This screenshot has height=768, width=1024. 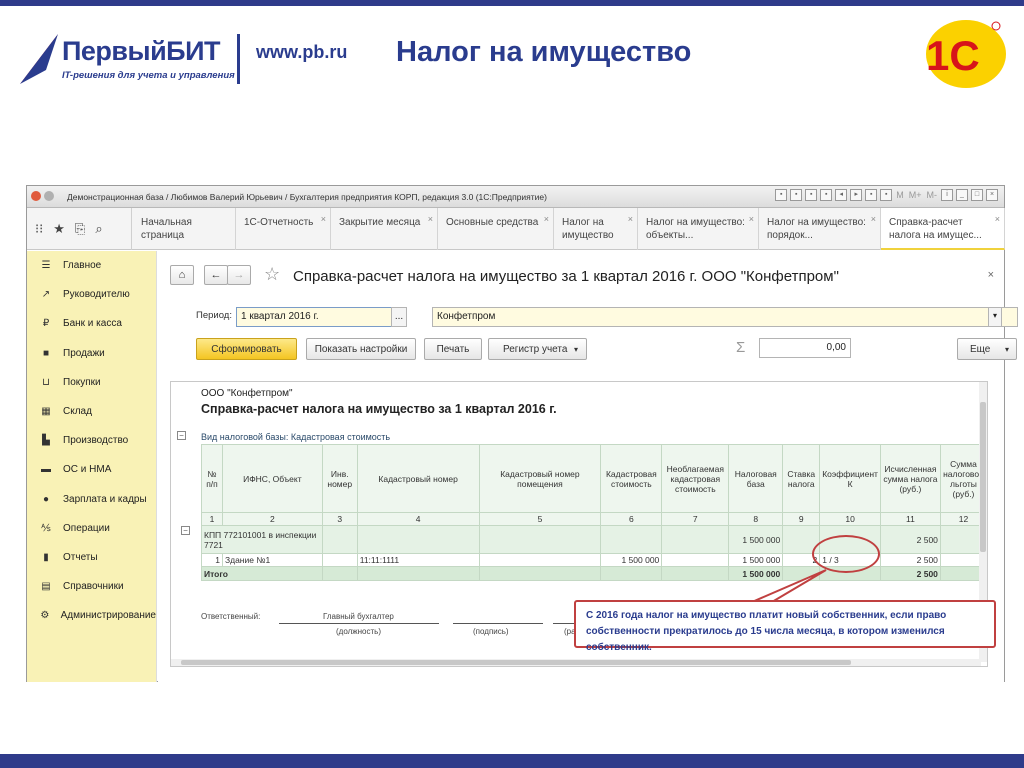 What do you see at coordinates (789, 586) in the screenshot?
I see `callout-pointer` at bounding box center [789, 586].